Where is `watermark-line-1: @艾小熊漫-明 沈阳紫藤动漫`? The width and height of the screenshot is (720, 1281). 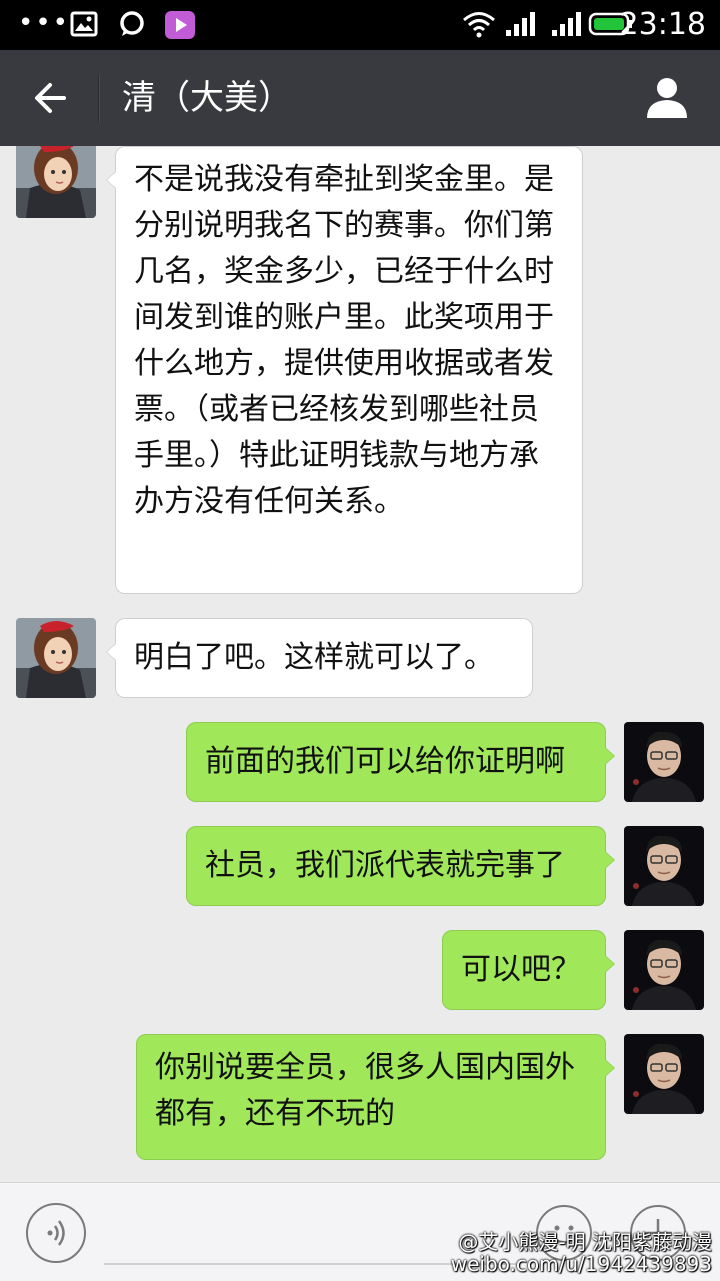 watermark-line-1: @艾小熊漫-明 沈阳紫藤动漫 is located at coordinates (585, 1242).